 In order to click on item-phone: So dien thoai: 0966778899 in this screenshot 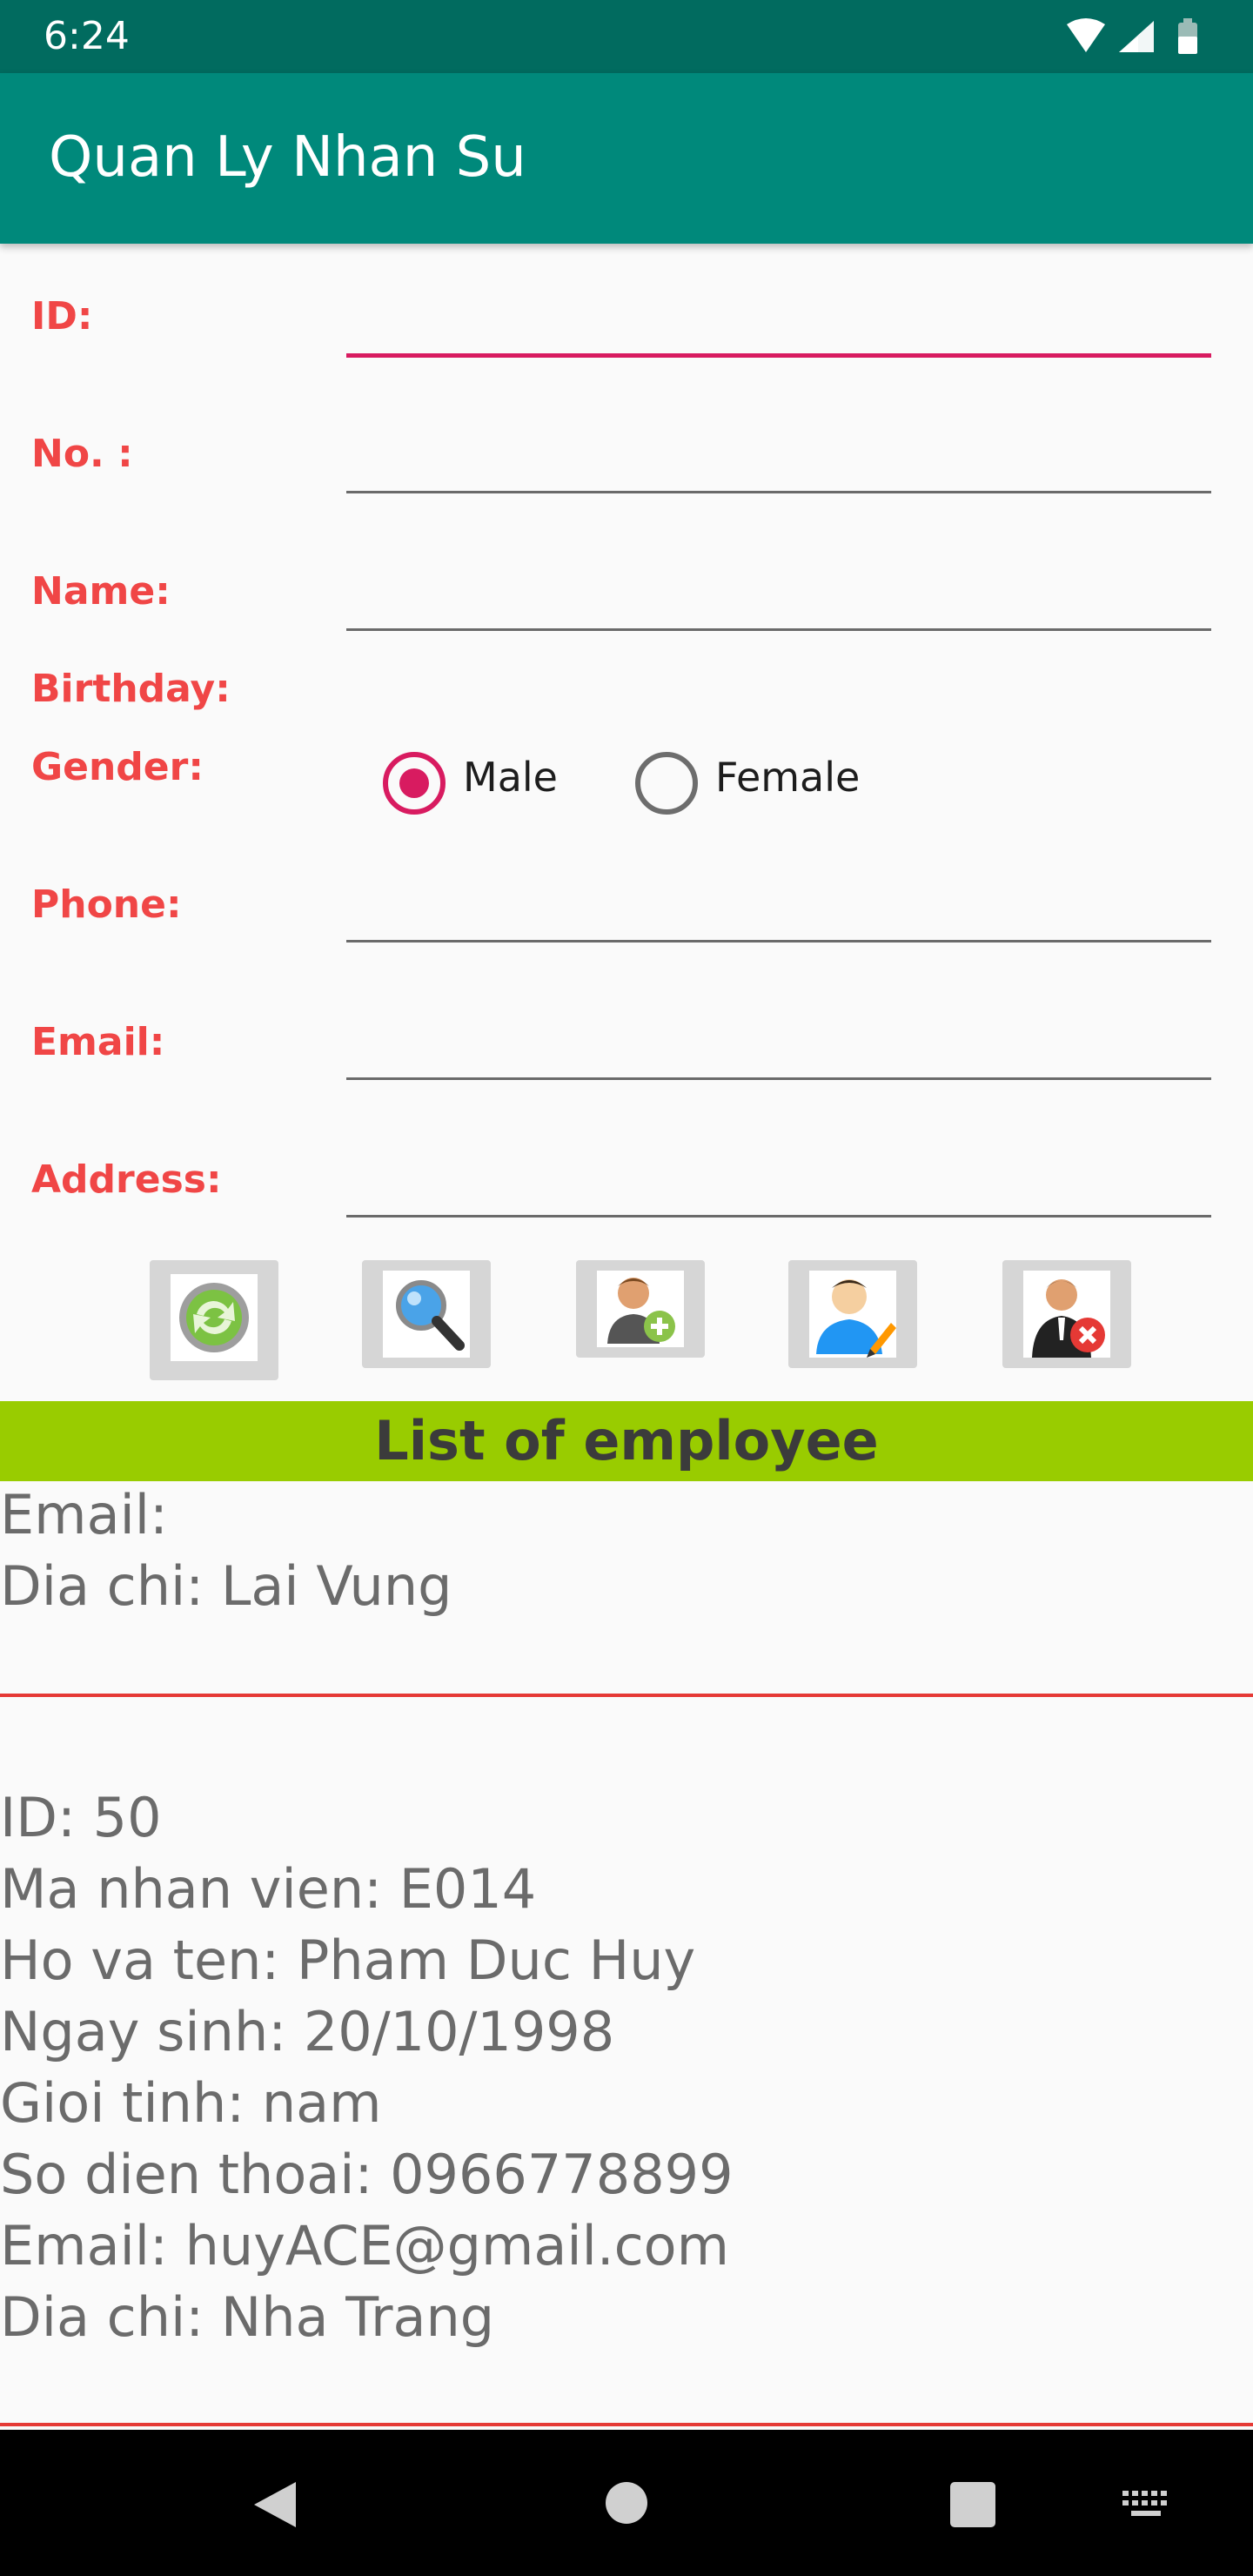, I will do `click(367, 2174)`.